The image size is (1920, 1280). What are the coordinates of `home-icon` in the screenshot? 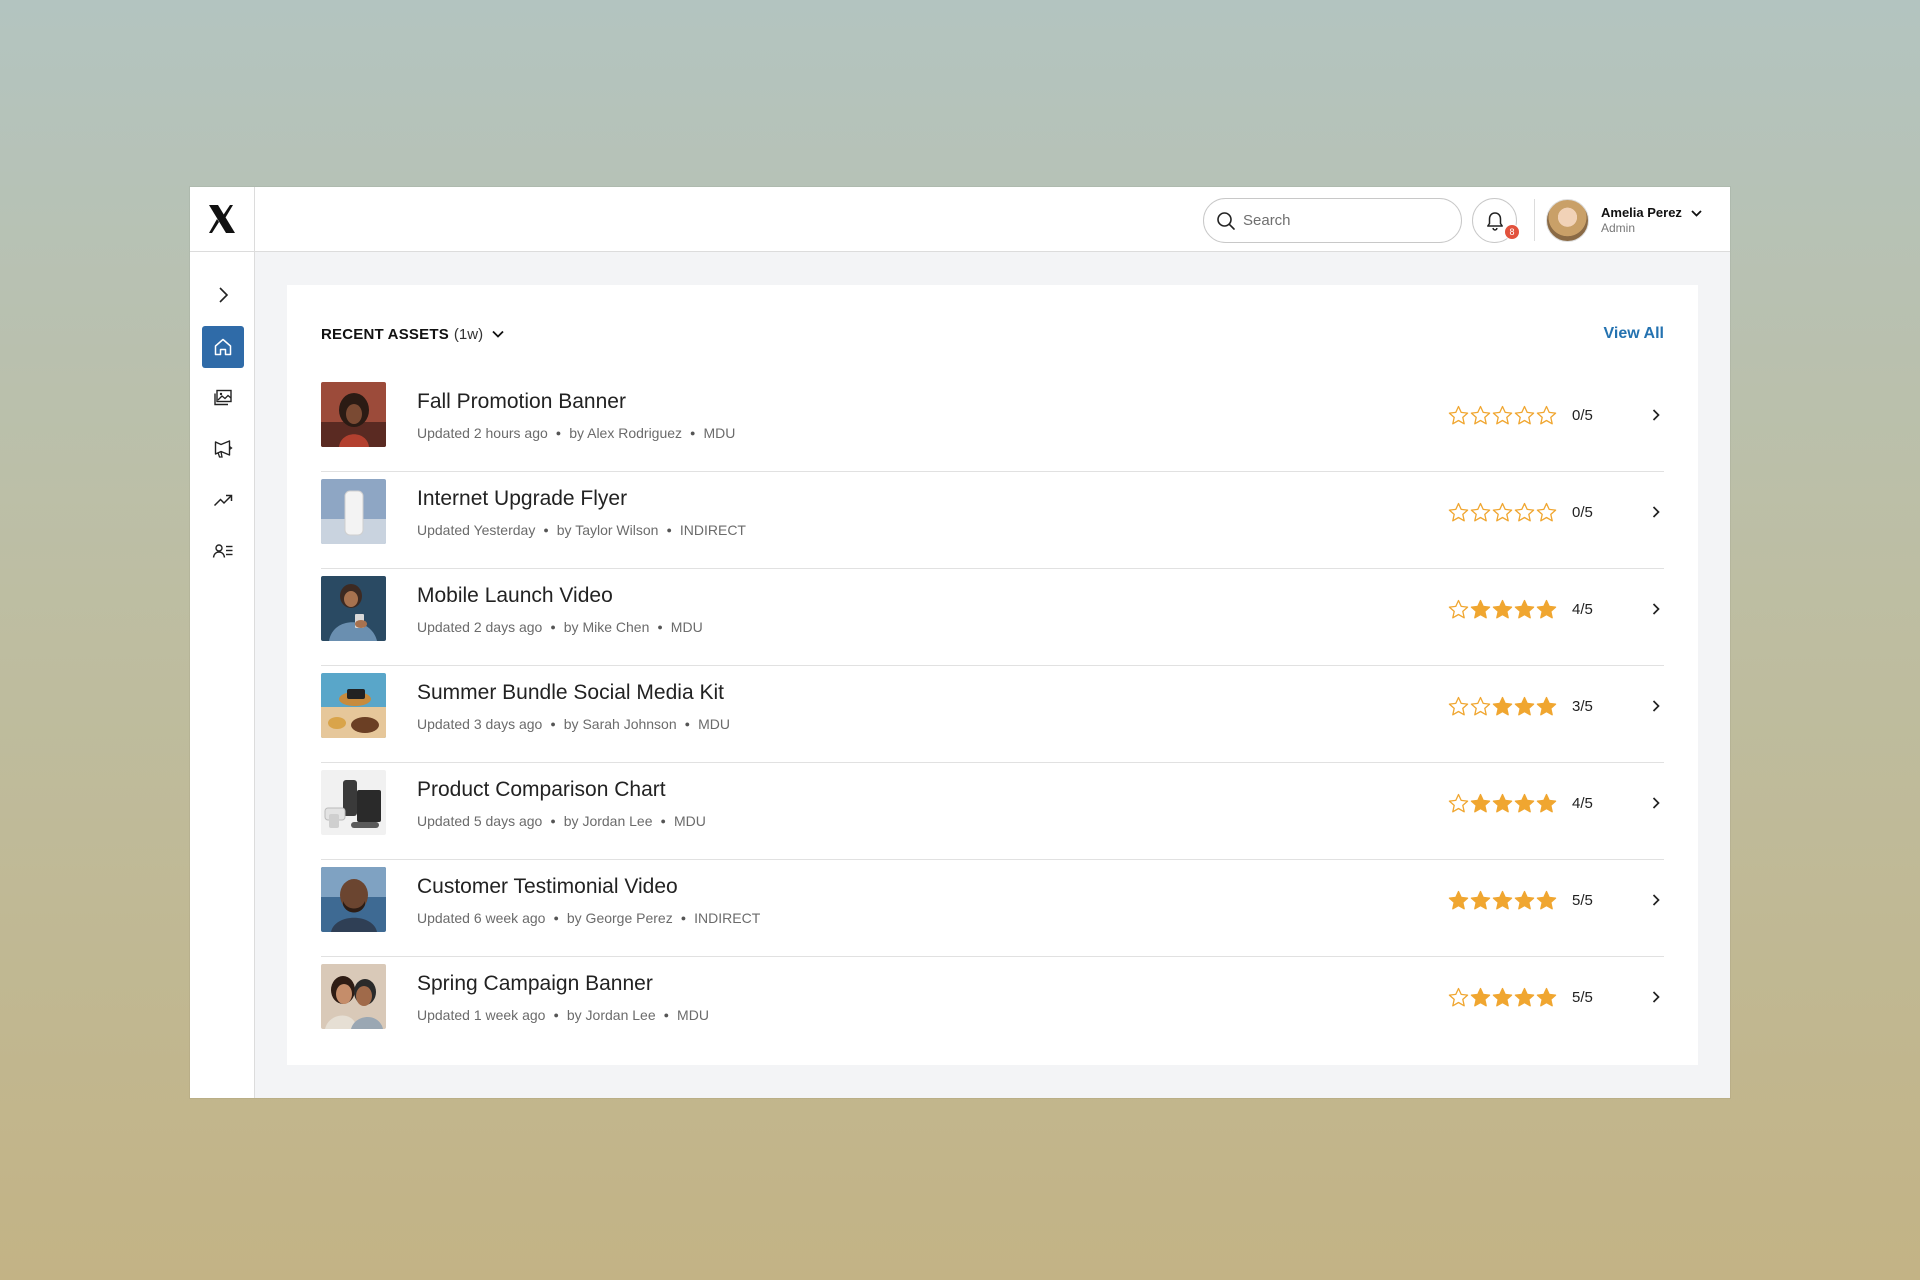 It's located at (223, 347).